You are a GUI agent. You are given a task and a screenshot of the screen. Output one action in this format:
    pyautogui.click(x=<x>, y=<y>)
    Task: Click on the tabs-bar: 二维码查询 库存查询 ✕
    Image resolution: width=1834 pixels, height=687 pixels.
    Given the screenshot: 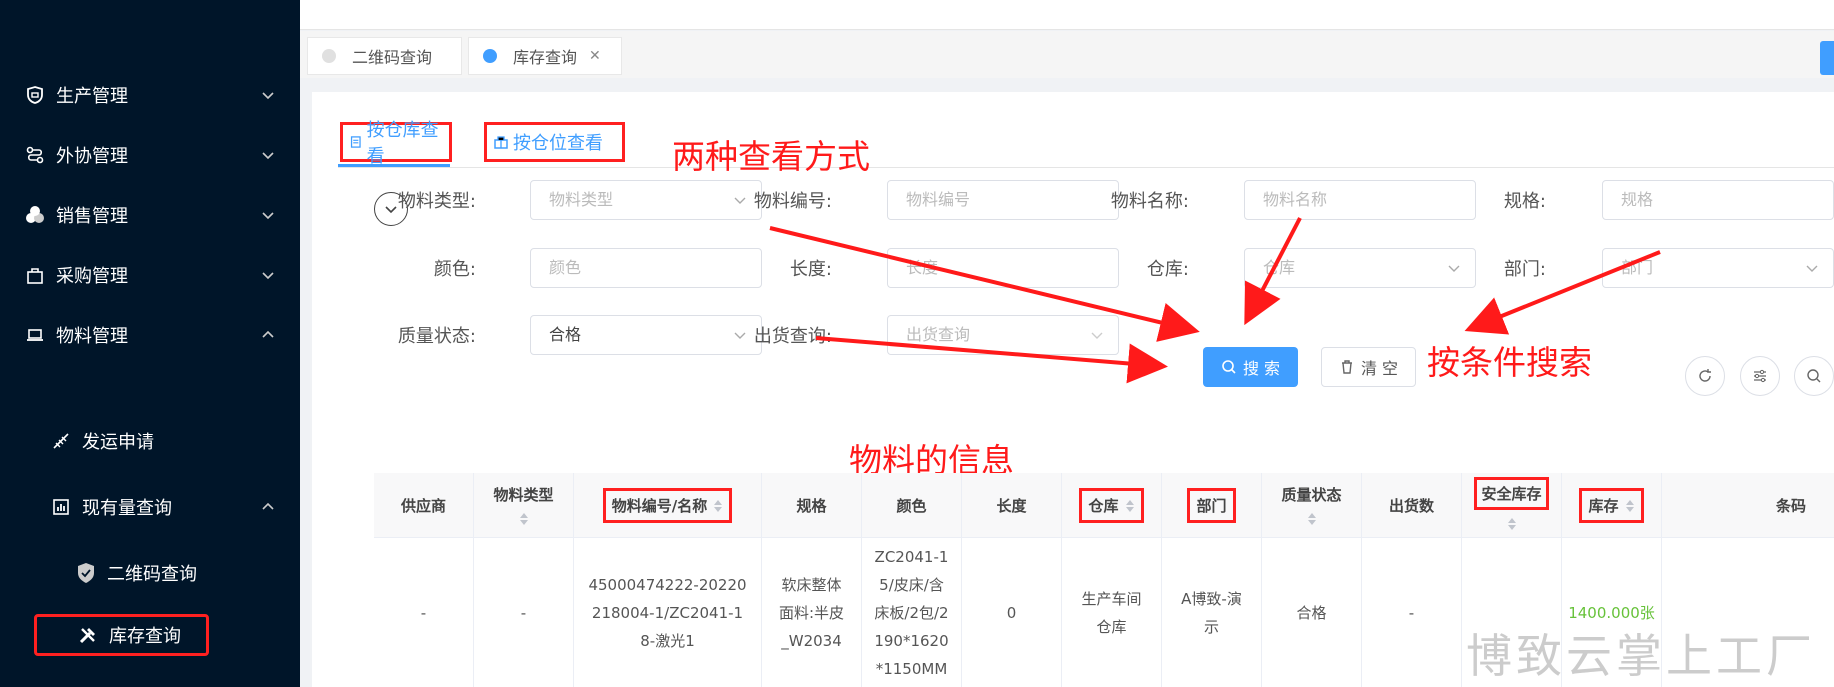 What is the action you would take?
    pyautogui.click(x=1067, y=54)
    